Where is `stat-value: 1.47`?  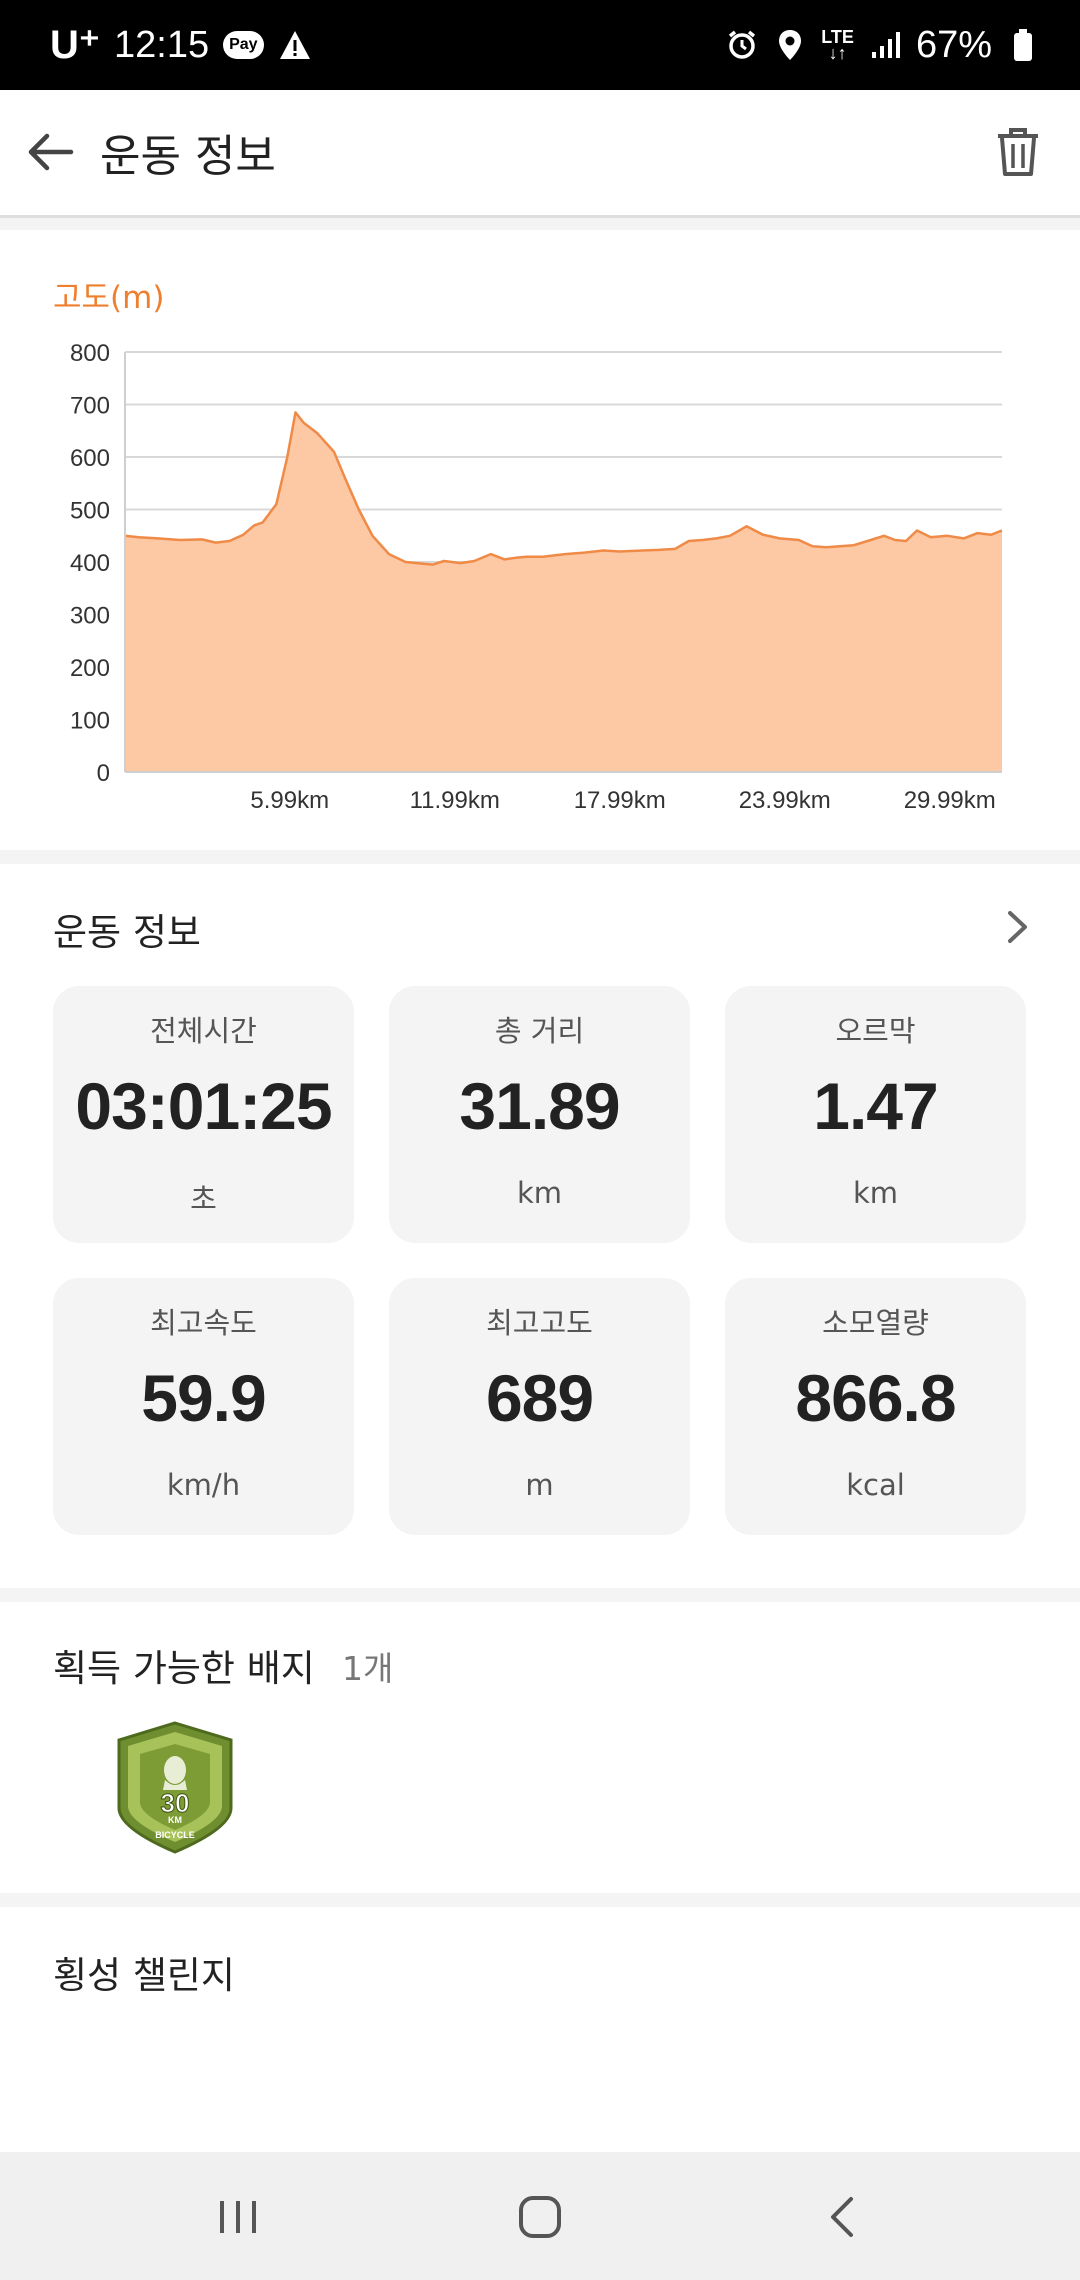 stat-value: 1.47 is located at coordinates (875, 1106).